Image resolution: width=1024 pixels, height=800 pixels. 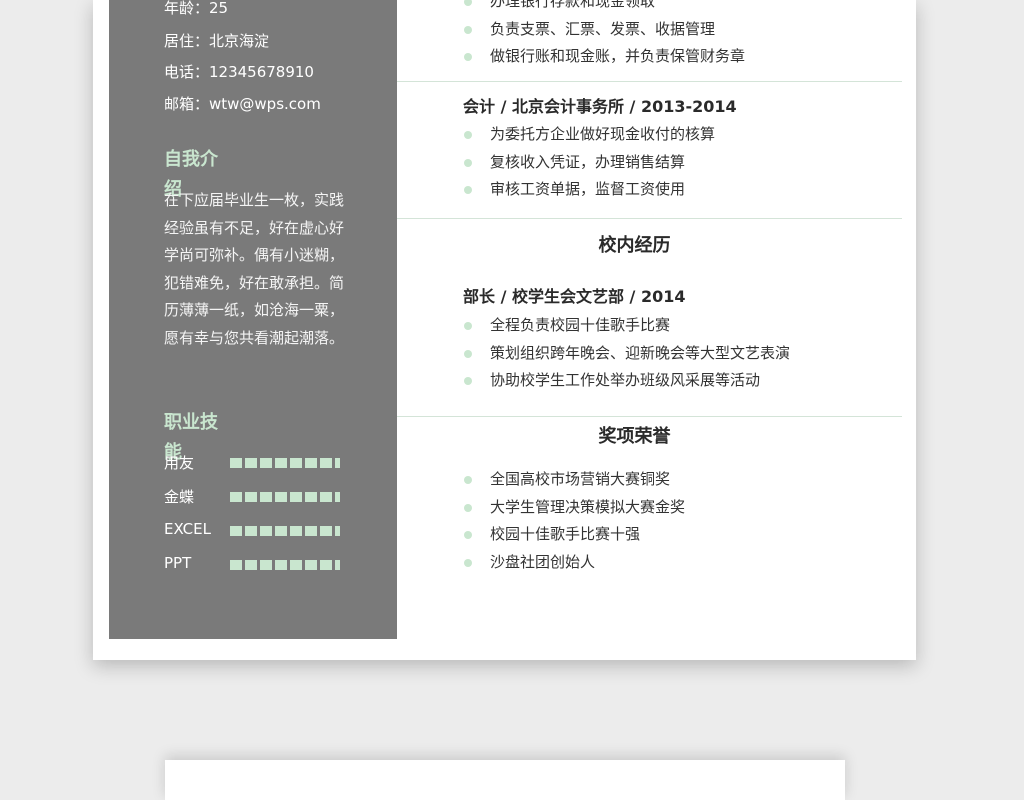 I want to click on phone-text: 电话：12345678910, so click(x=239, y=72).